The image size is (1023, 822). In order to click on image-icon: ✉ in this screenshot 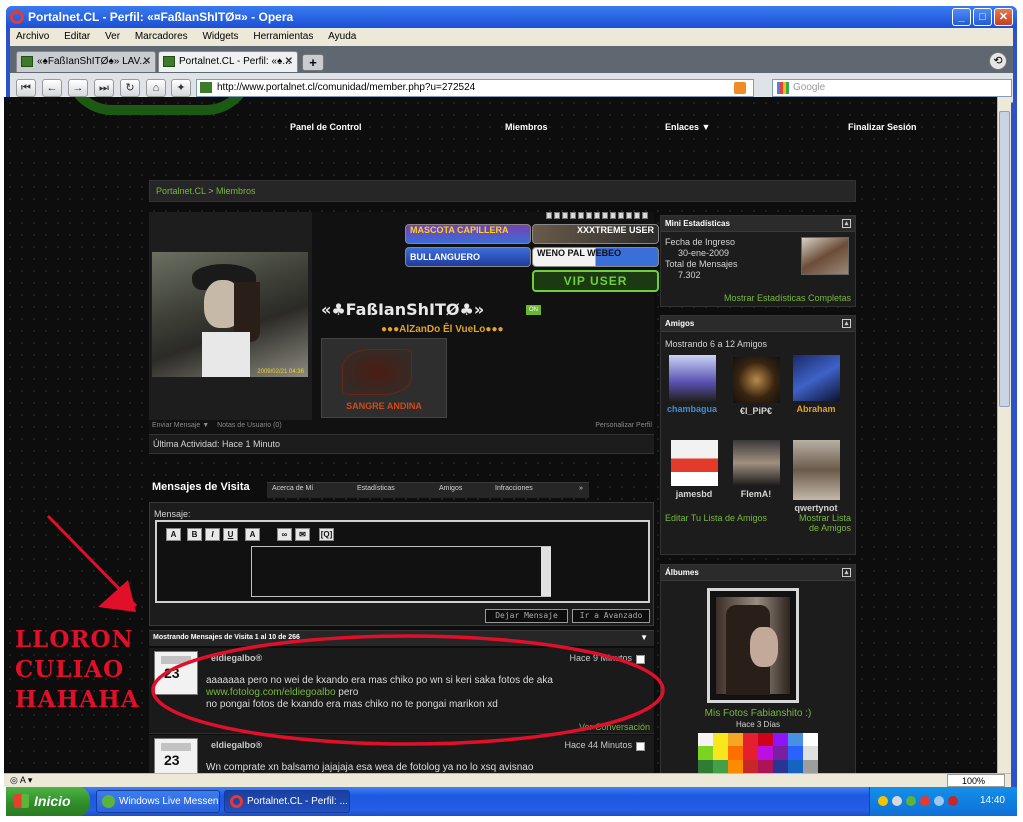, I will do `click(302, 534)`.